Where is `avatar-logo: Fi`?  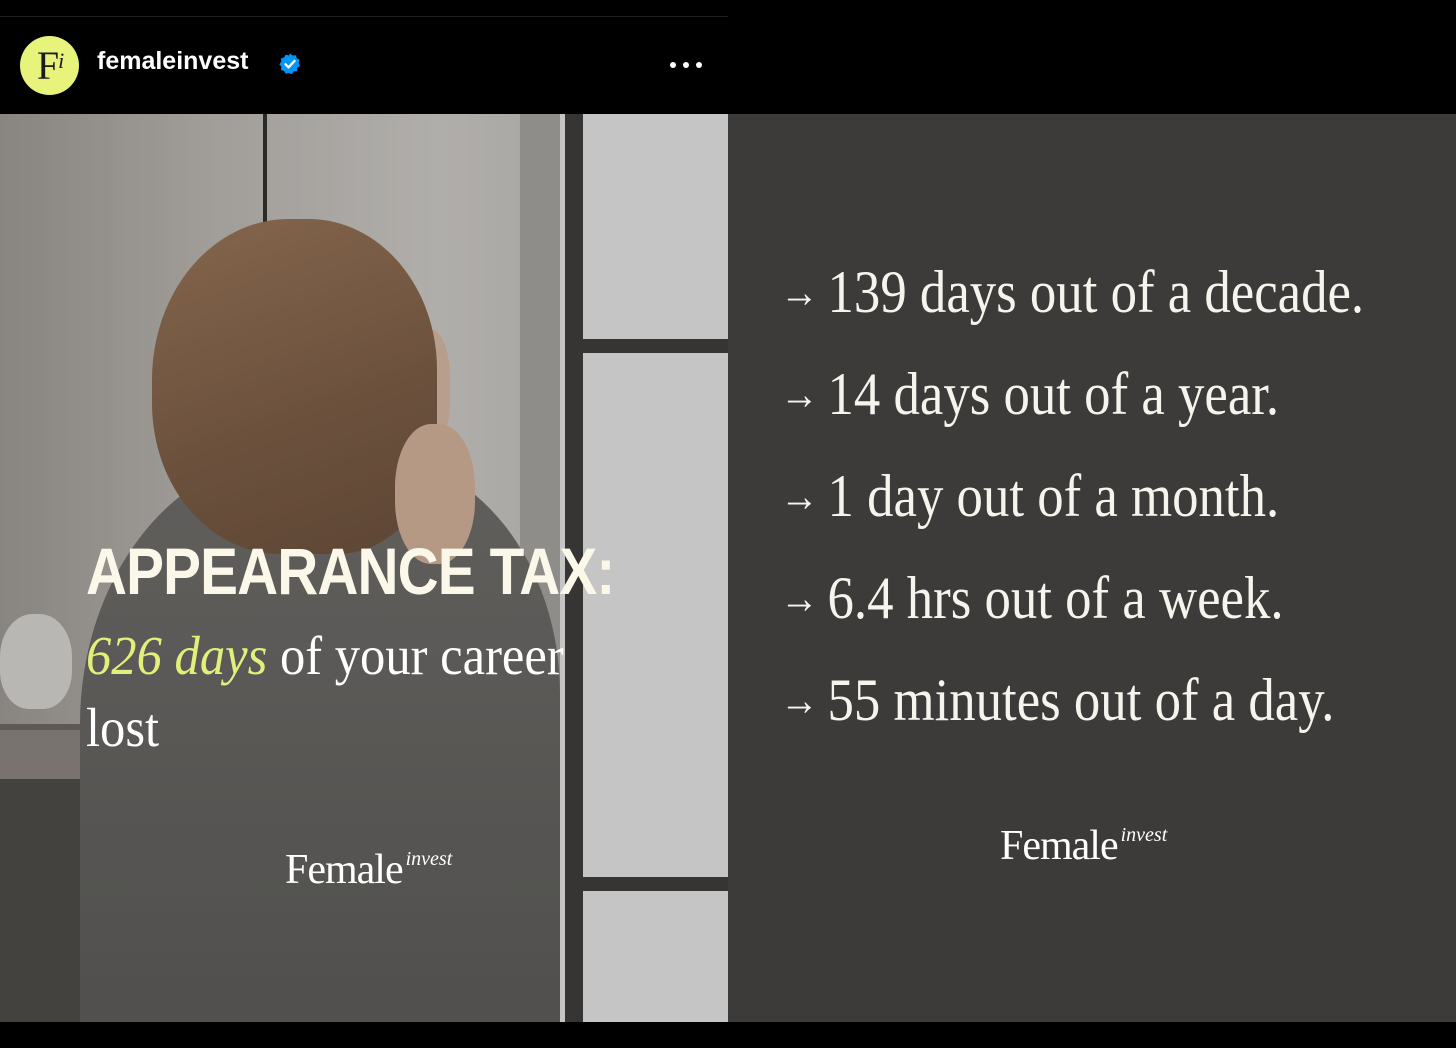 avatar-logo: Fi is located at coordinates (50, 65).